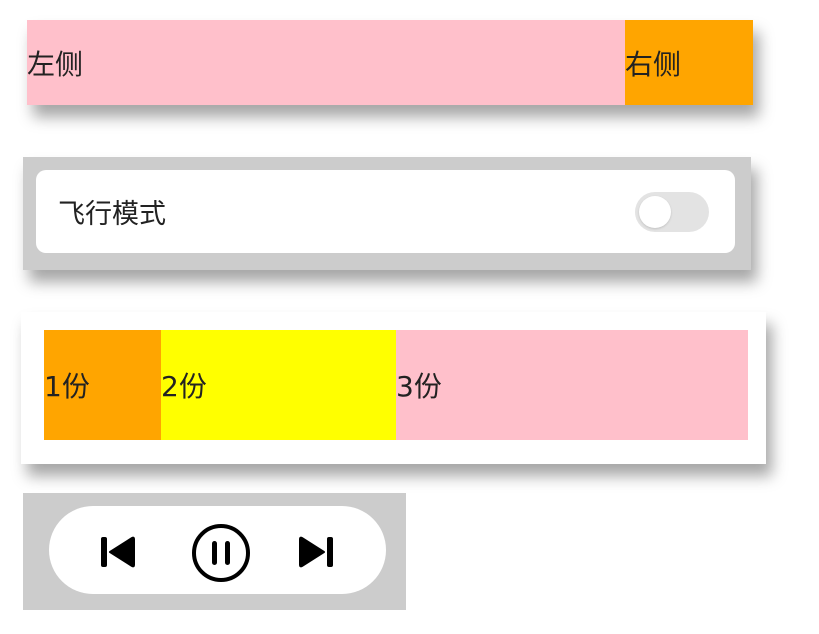 This screenshot has height=634, width=819. I want to click on media-controls-container, so click(214, 551).